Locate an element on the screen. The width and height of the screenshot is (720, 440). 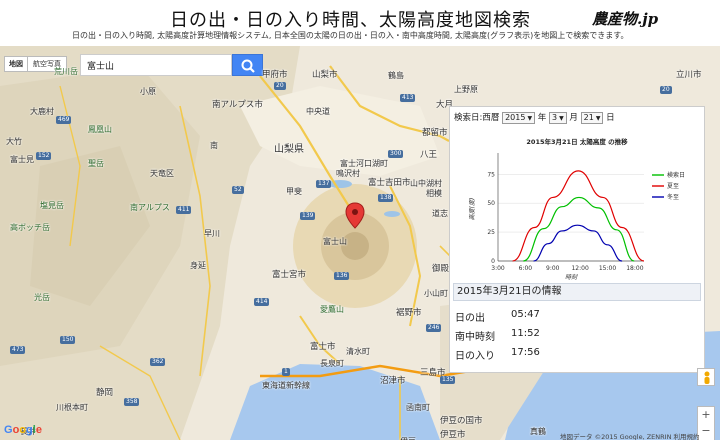
culmination-row: 南中時刻 11:52 is located at coordinates (497, 335).